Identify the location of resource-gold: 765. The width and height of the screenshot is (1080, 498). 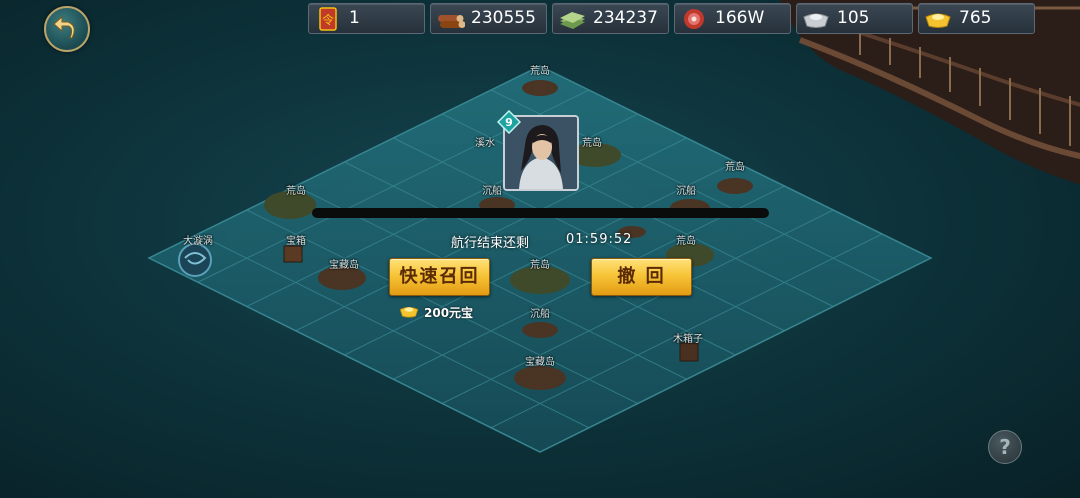
(976, 18).